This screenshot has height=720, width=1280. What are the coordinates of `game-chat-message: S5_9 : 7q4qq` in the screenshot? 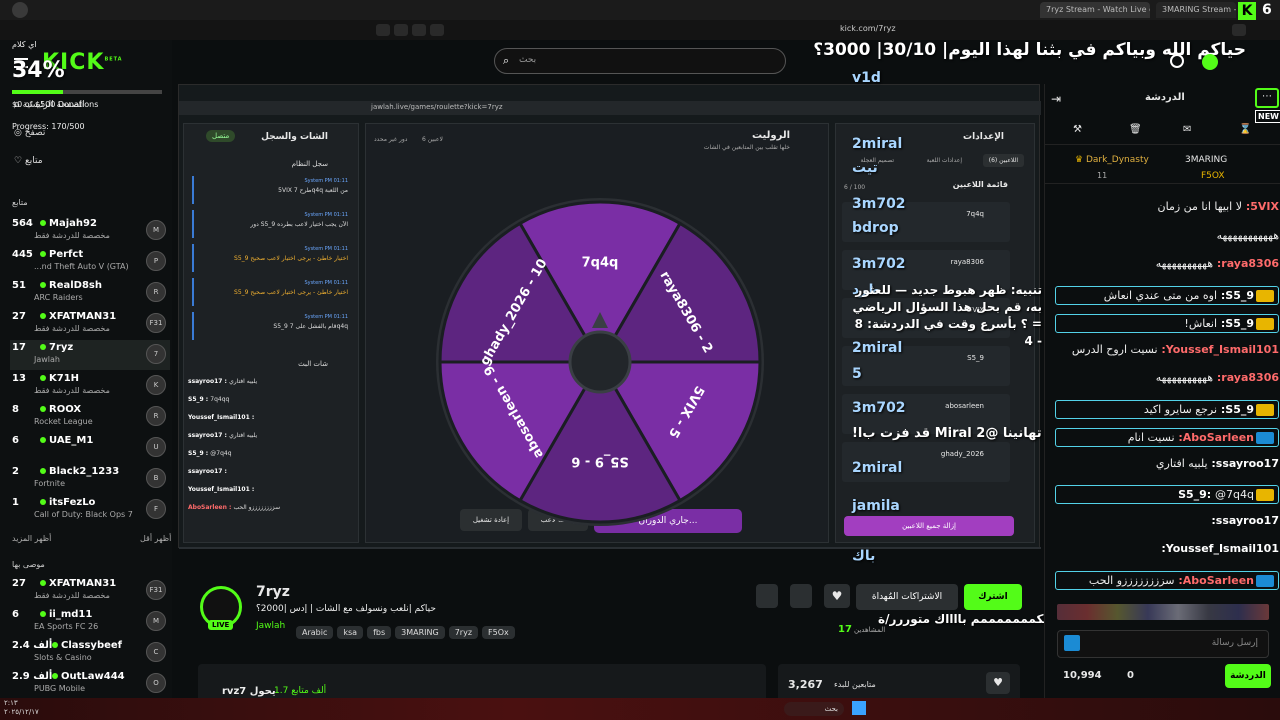 It's located at (271, 399).